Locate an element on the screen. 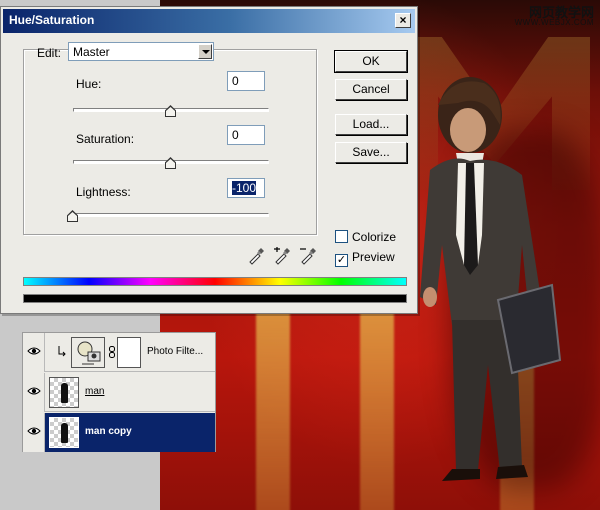 The width and height of the screenshot is (600, 510). lightness-slider-track is located at coordinates (171, 215).